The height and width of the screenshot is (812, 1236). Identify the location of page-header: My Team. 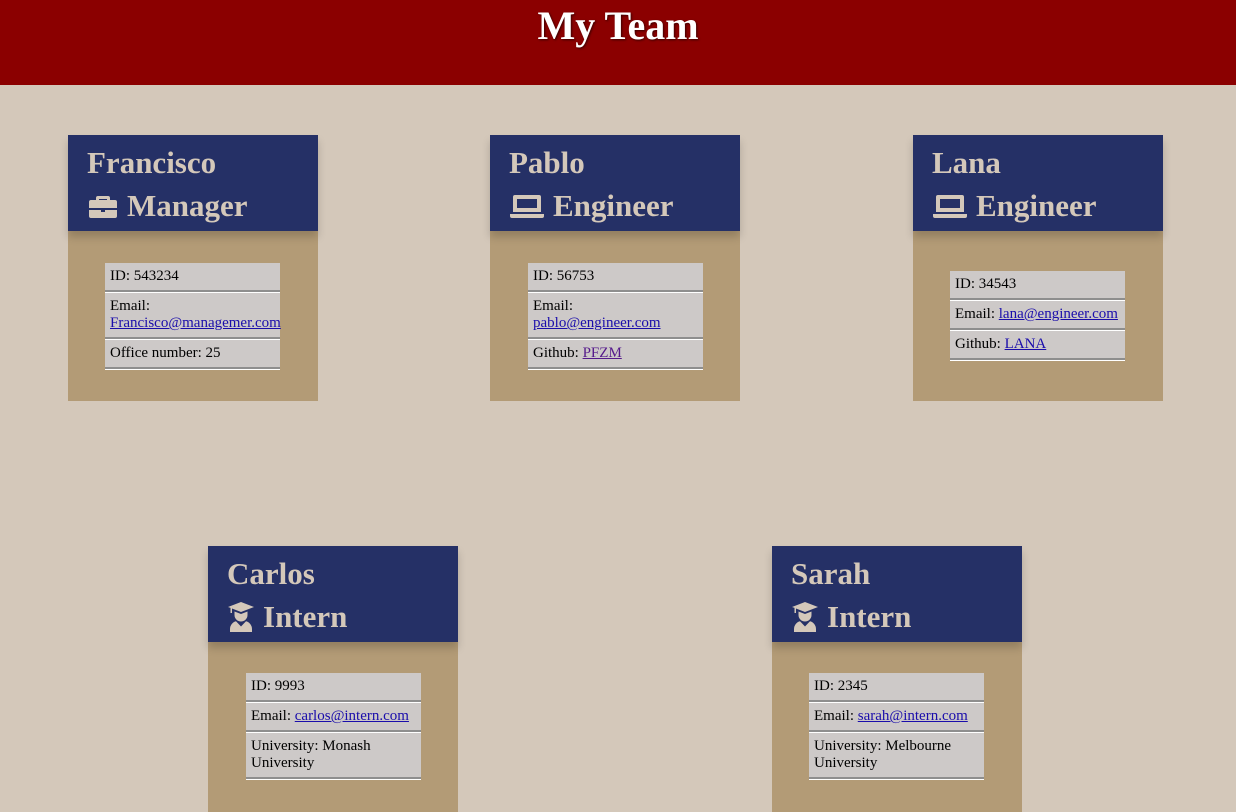
(618, 42).